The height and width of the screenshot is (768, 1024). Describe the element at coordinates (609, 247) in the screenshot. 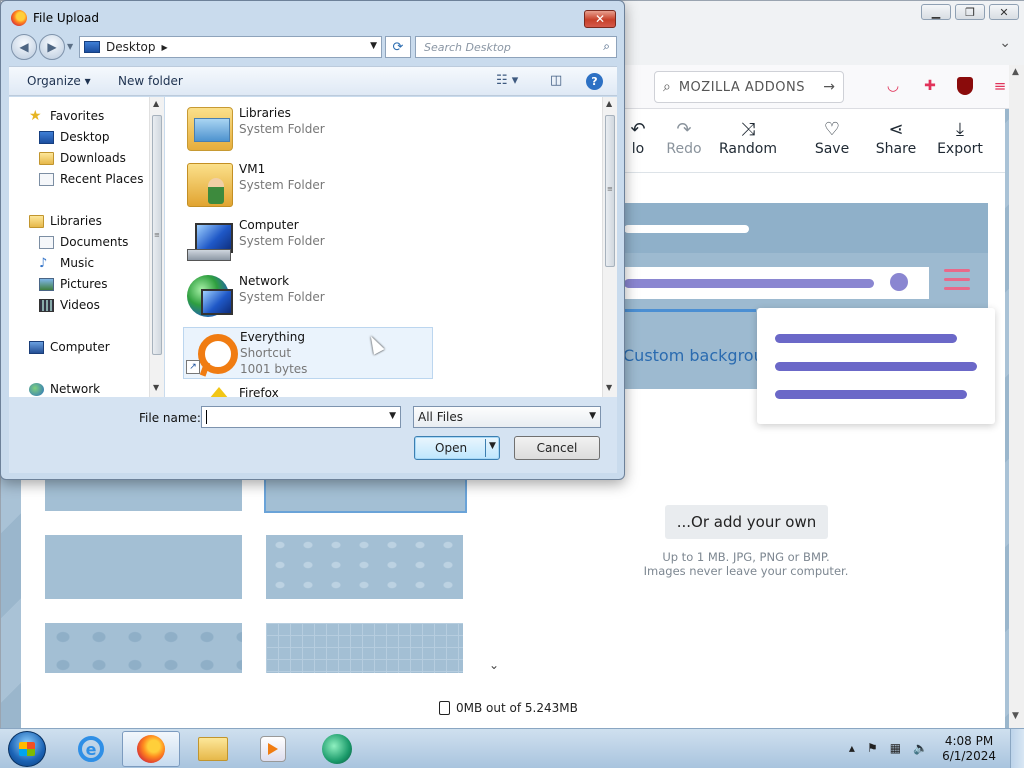

I see `file-list-scrollbar: ▲ ≡ ▼` at that location.